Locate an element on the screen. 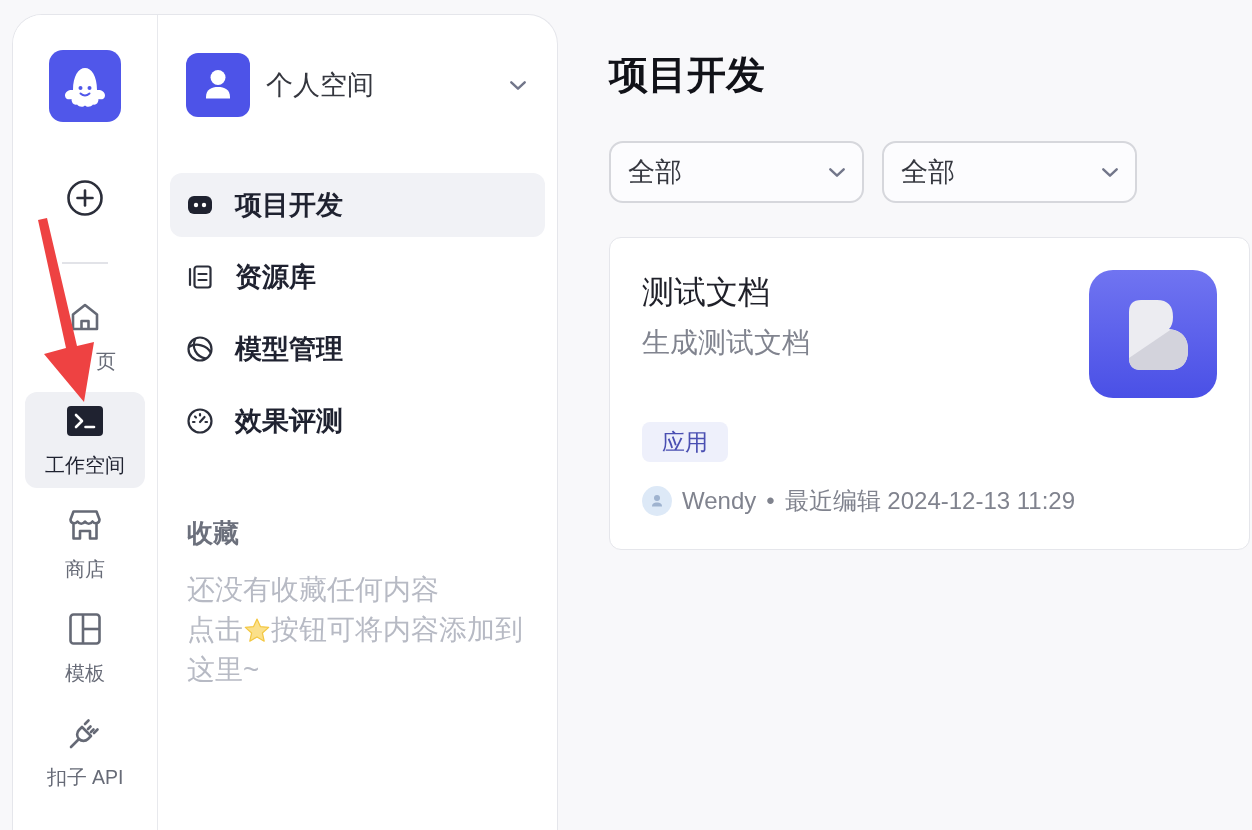 This screenshot has height=830, width=1252. sphere-icon is located at coordinates (200, 349).